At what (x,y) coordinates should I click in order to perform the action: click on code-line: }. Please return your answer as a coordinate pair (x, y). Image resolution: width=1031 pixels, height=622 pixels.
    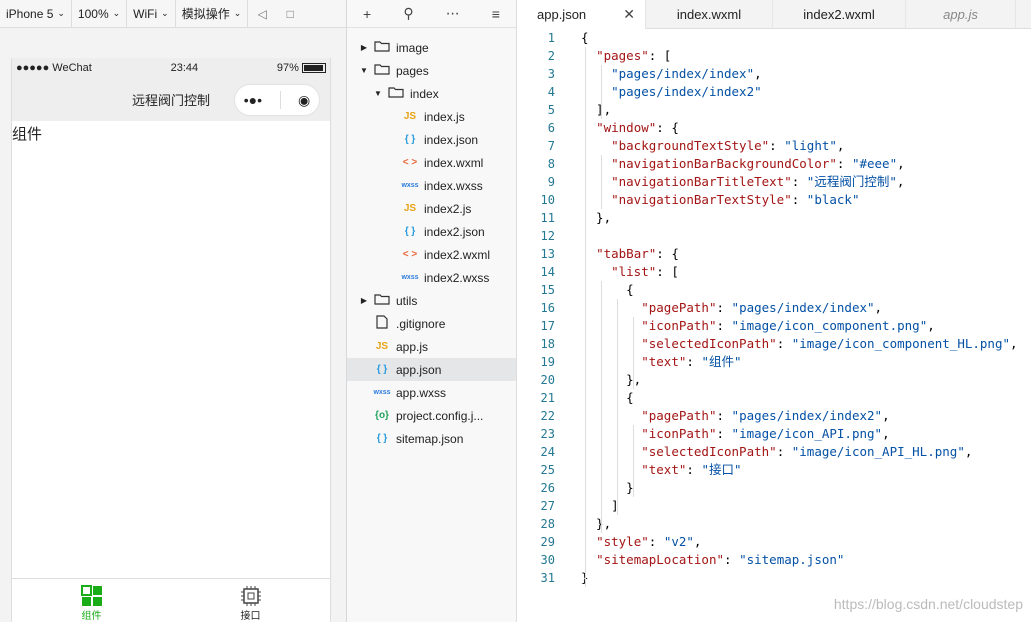
    Looking at the image, I should click on (607, 488).